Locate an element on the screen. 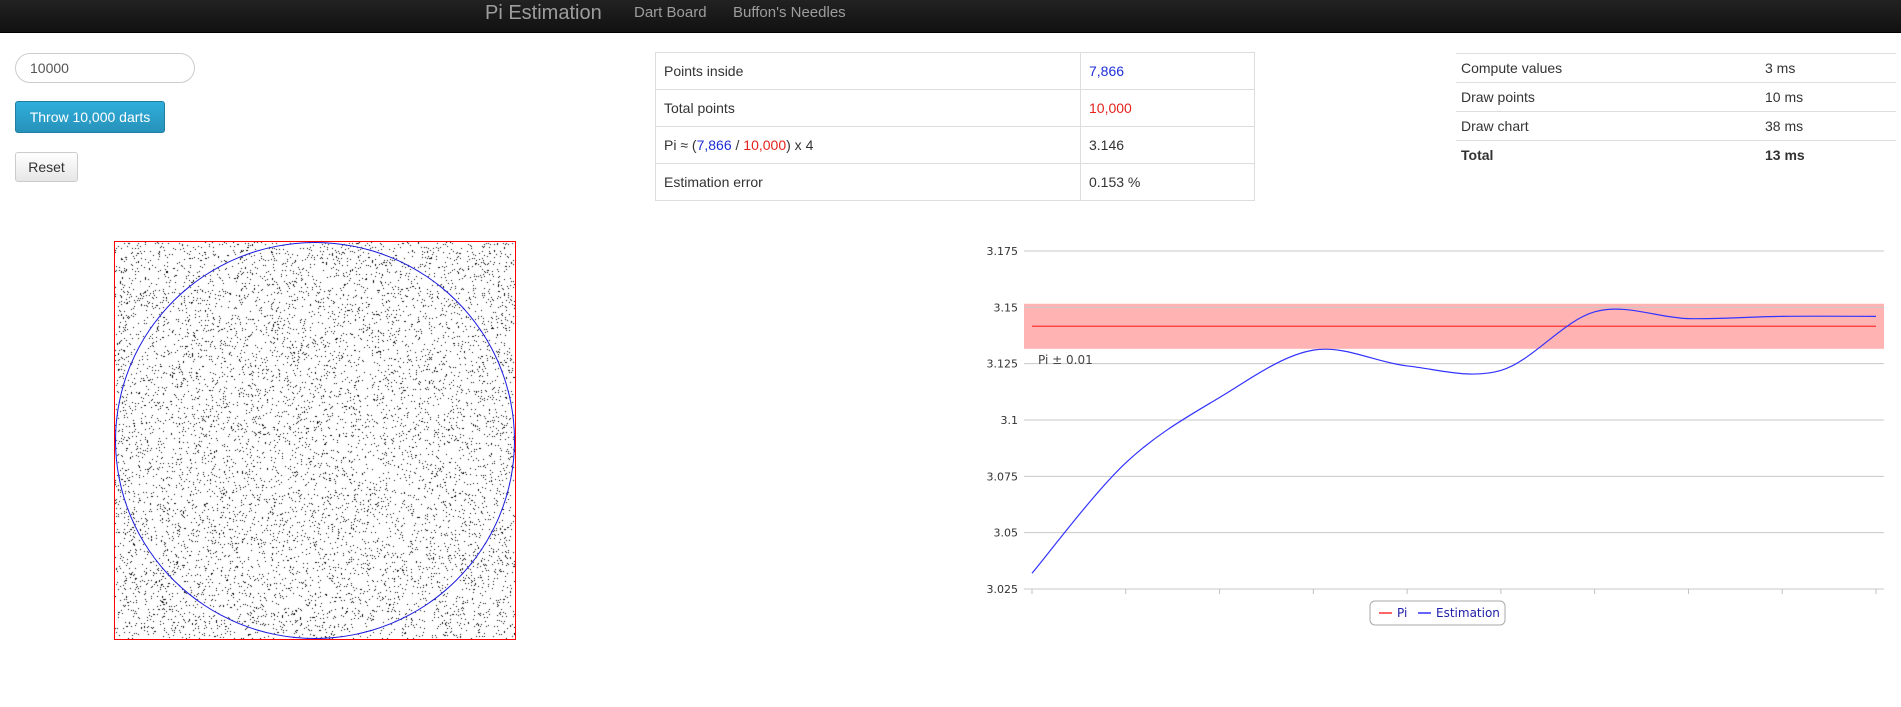 This screenshot has width=1901, height=707. timing-label: Draw chart is located at coordinates (1608, 126).